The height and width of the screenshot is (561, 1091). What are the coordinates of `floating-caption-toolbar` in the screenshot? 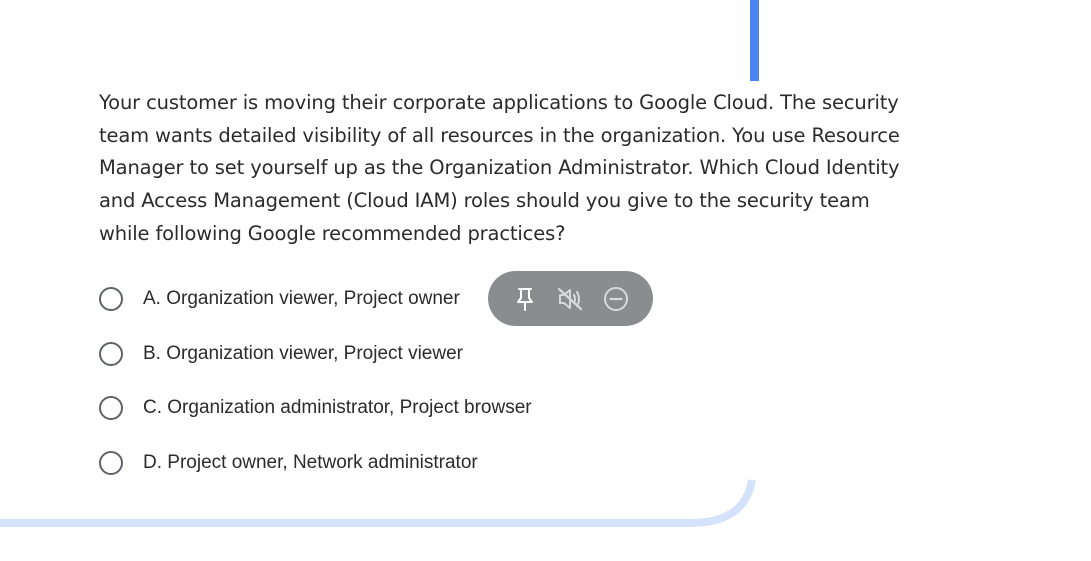 It's located at (570, 298).